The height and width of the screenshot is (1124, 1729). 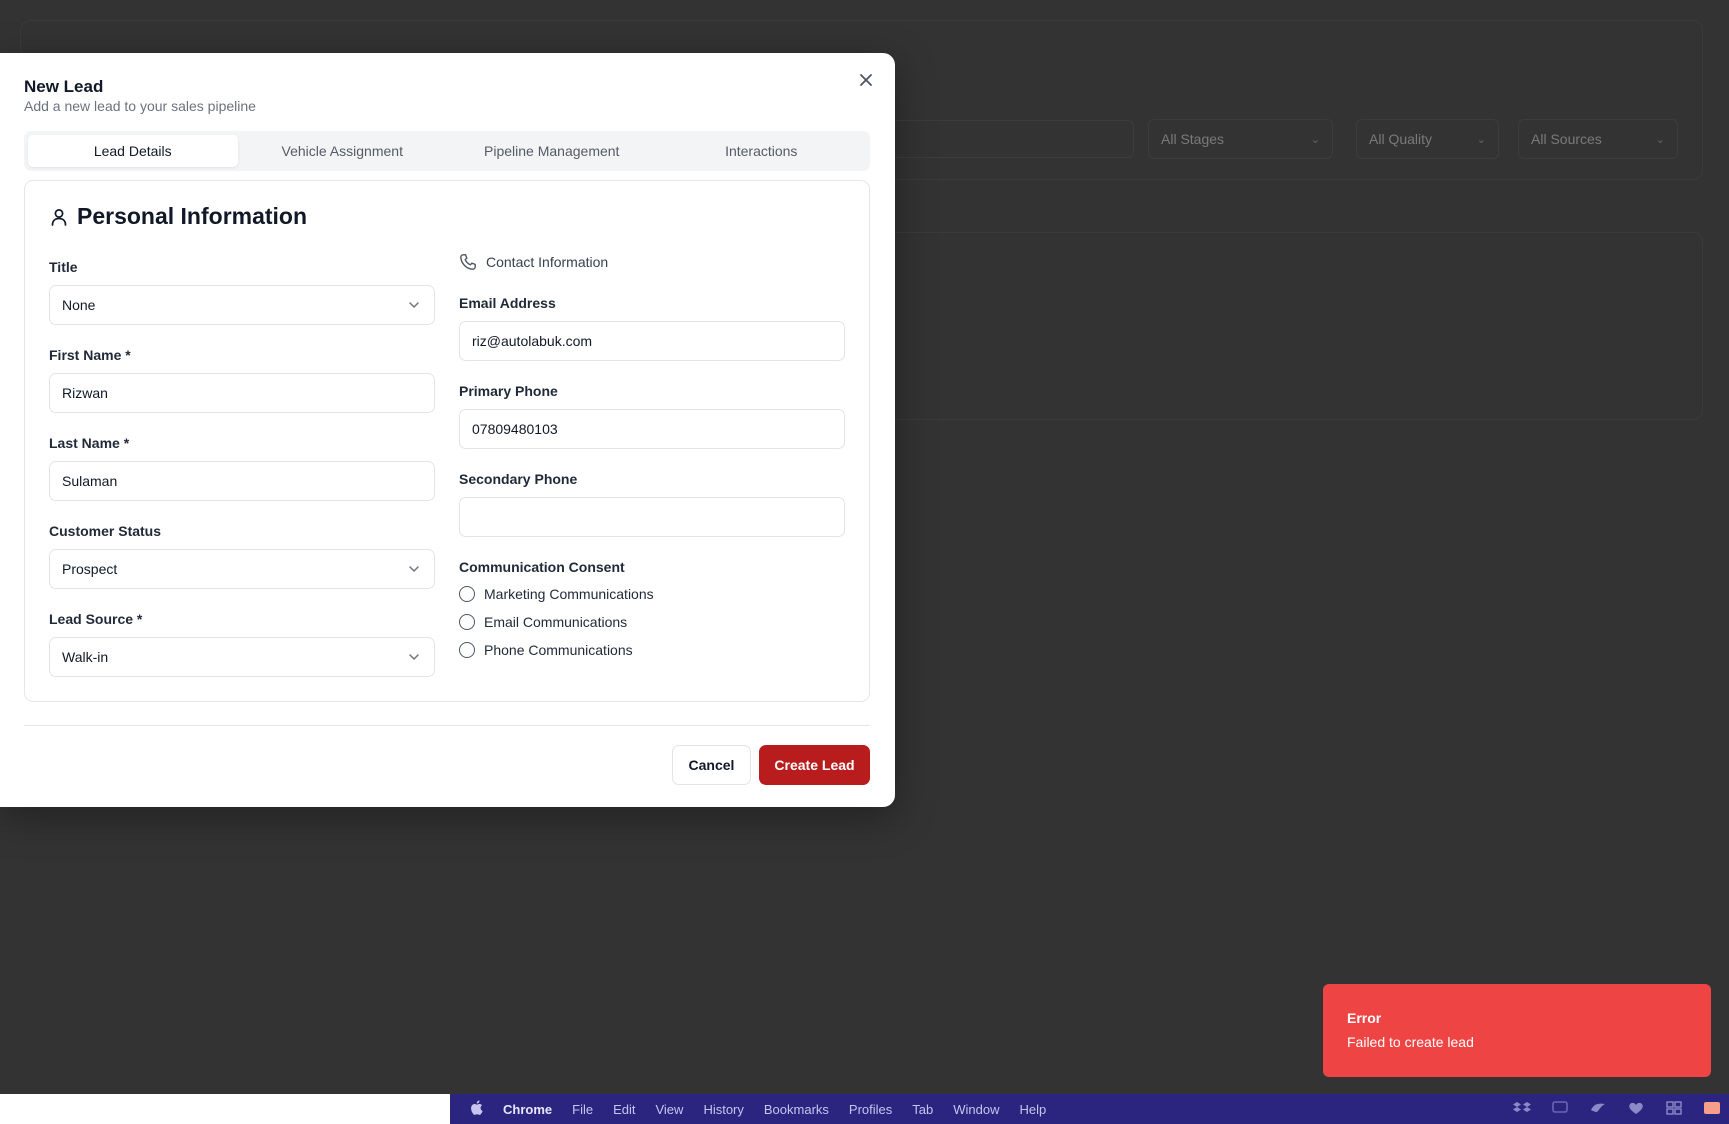 What do you see at coordinates (447, 725) in the screenshot?
I see `footer-divider` at bounding box center [447, 725].